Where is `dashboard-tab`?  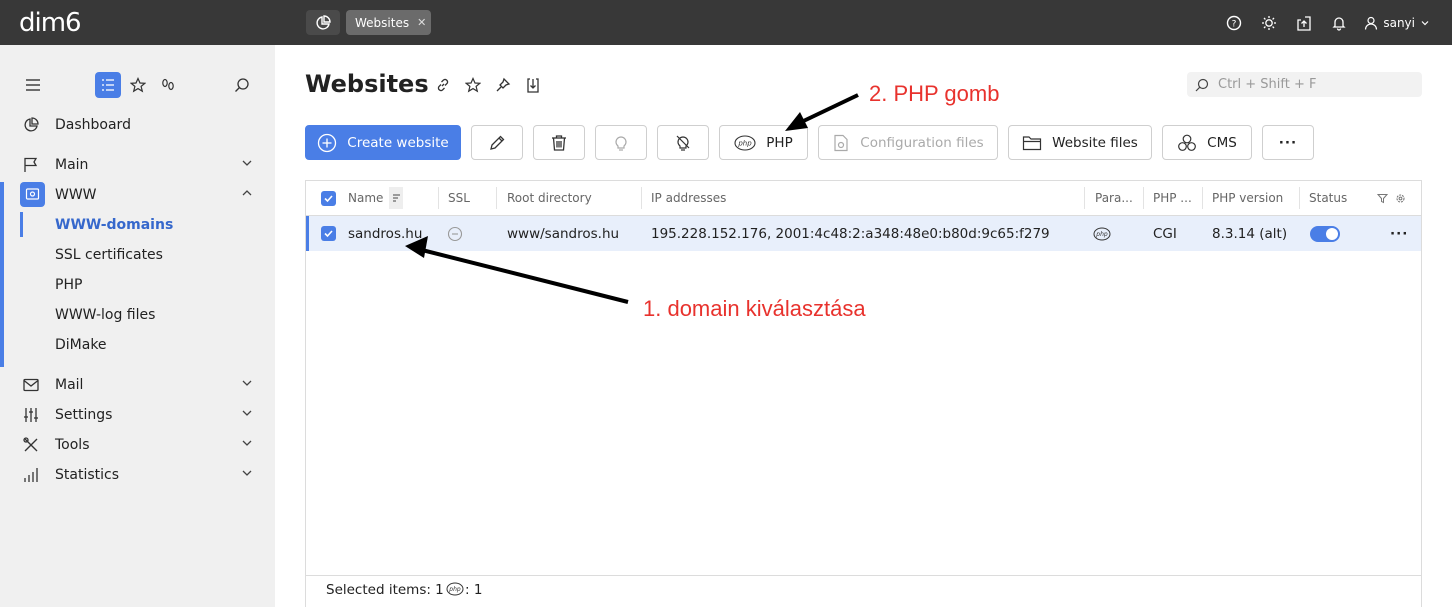
dashboard-tab is located at coordinates (323, 22).